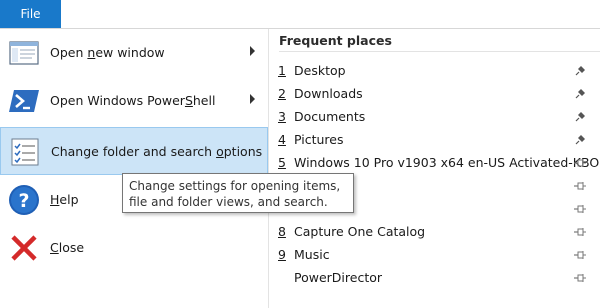 The width and height of the screenshot is (600, 308). I want to click on place-name: Downloads, so click(328, 93).